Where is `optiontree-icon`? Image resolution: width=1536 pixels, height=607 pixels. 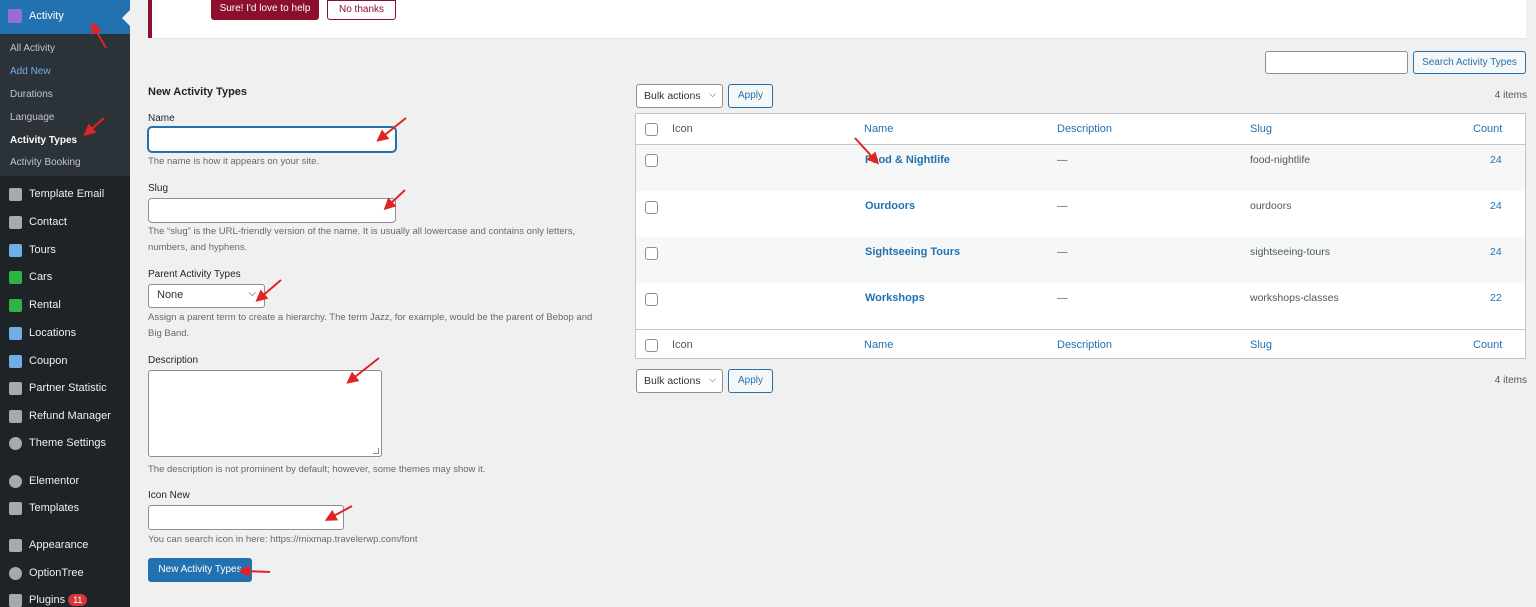
optiontree-icon is located at coordinates (15, 573).